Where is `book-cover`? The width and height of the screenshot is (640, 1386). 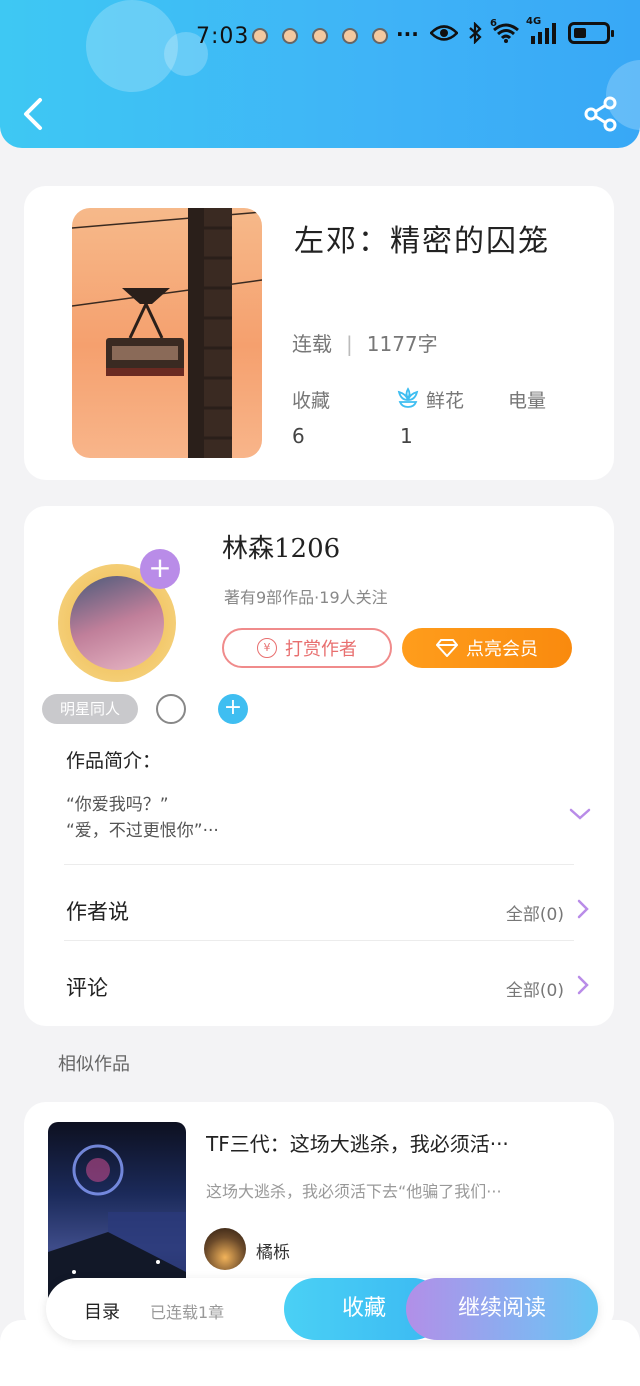 book-cover is located at coordinates (167, 333).